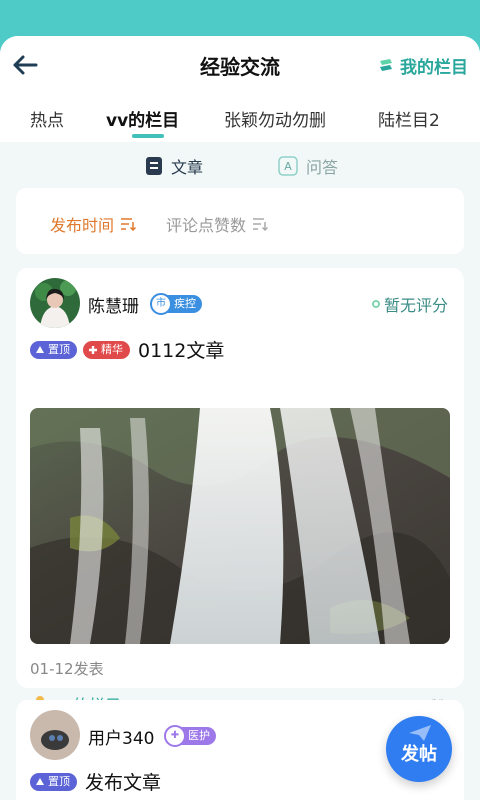 Image resolution: width=480 pixels, height=800 pixels. Describe the element at coordinates (123, 781) in the screenshot. I see `post-title: 发布文章` at that location.